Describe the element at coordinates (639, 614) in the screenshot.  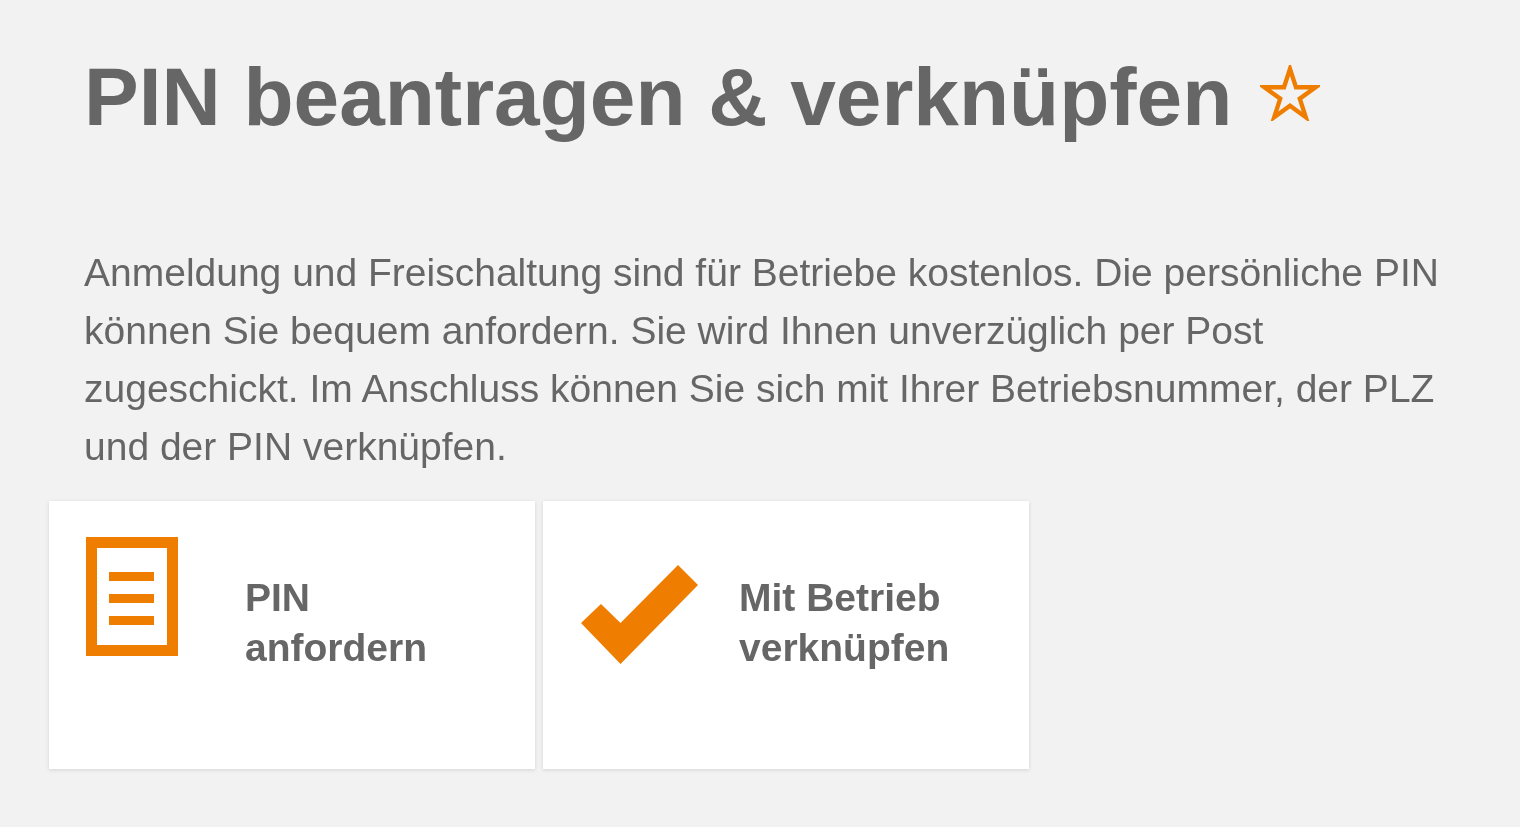
I see `checkmark-icon` at that location.